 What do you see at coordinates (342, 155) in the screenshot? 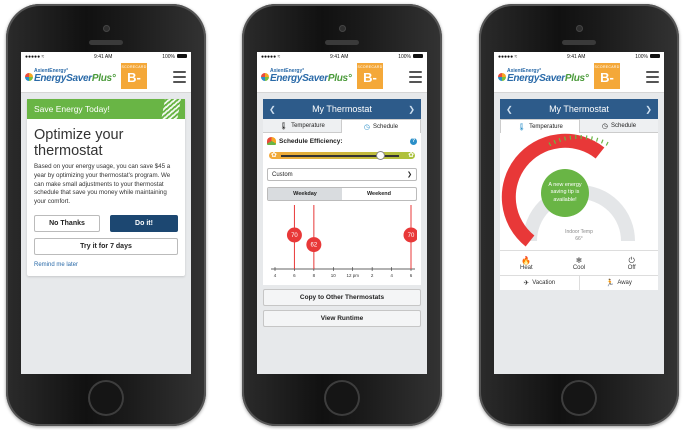
I see `efficiency-slider: ✿ ✿` at bounding box center [342, 155].